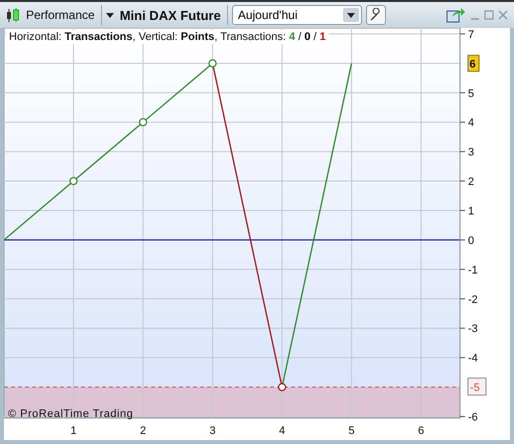  What do you see at coordinates (473, 358) in the screenshot?
I see `axis-label: -4` at bounding box center [473, 358].